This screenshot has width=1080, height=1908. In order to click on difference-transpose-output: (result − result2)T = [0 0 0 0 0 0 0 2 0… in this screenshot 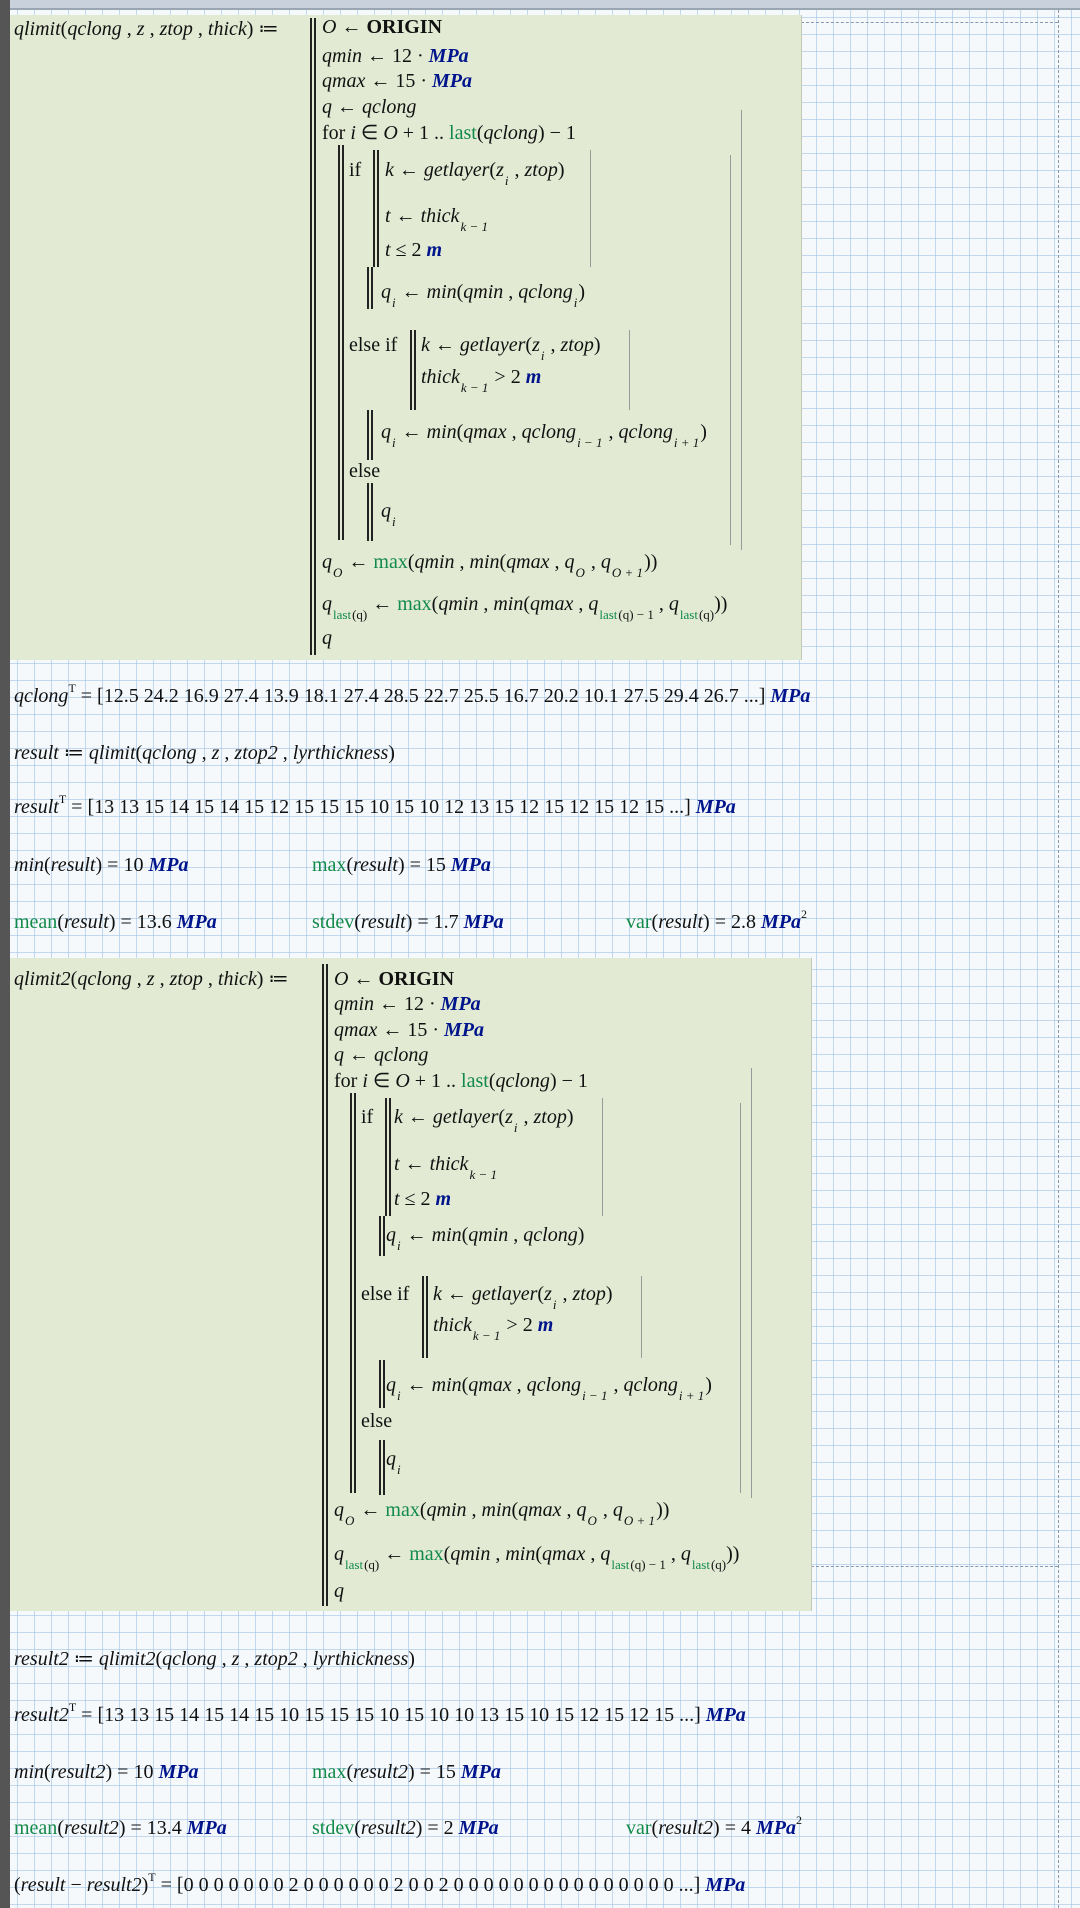, I will do `click(379, 1884)`.